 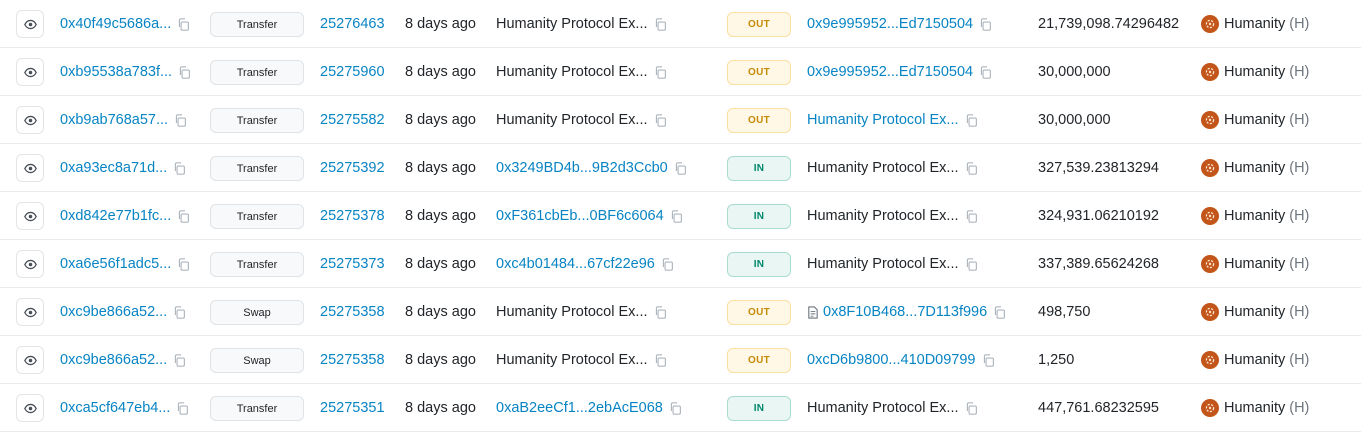 What do you see at coordinates (352, 216) in the screenshot?
I see `block-link: 25275378` at bounding box center [352, 216].